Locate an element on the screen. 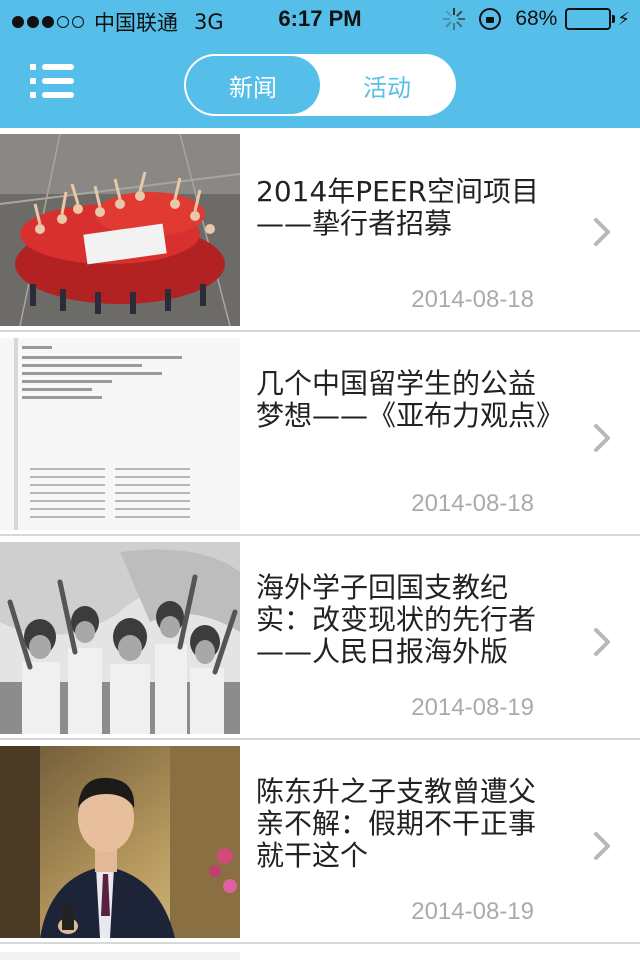 Image resolution: width=640 pixels, height=960 pixels. tab-activities: 活动 is located at coordinates (387, 85).